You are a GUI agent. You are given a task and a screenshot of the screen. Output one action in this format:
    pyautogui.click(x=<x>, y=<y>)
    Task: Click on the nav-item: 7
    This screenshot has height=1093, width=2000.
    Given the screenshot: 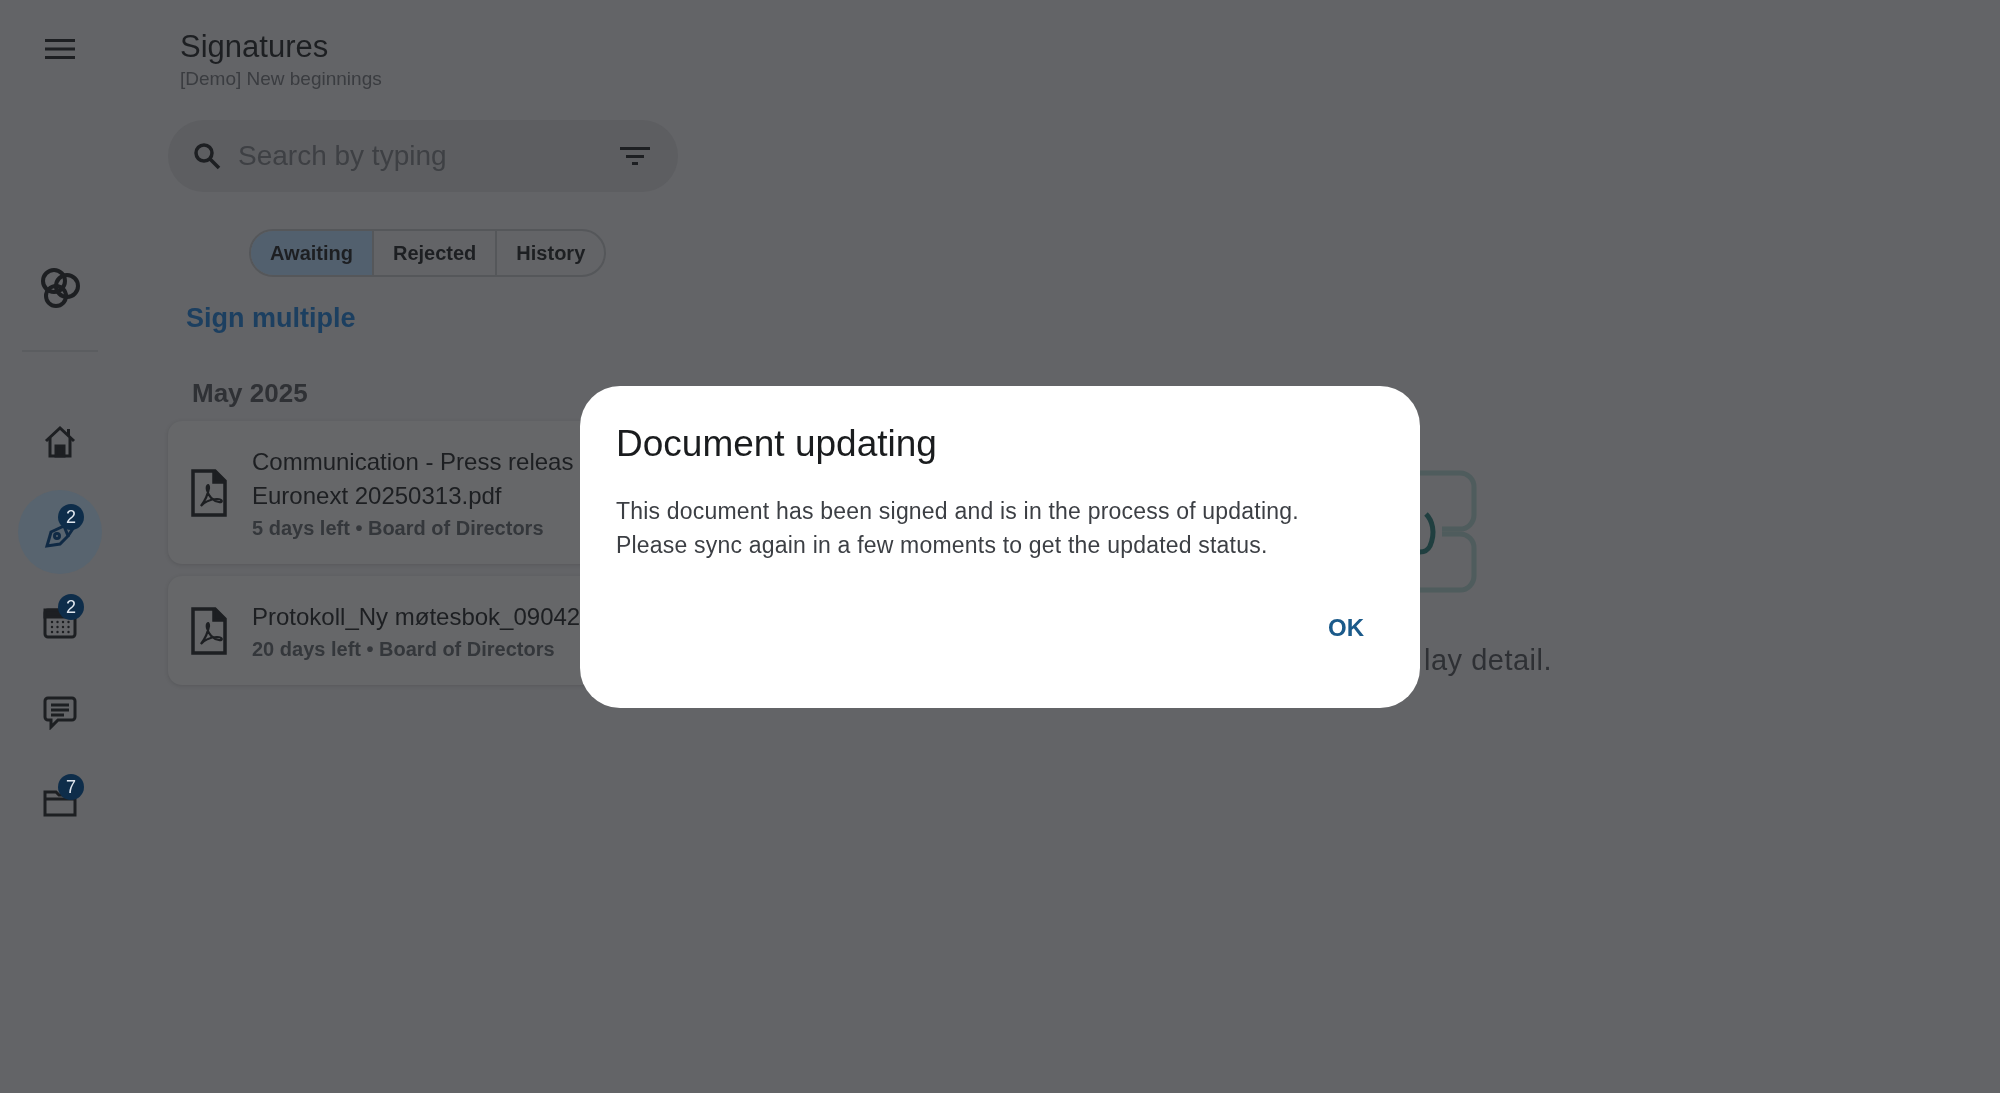 What is the action you would take?
    pyautogui.click(x=60, y=802)
    